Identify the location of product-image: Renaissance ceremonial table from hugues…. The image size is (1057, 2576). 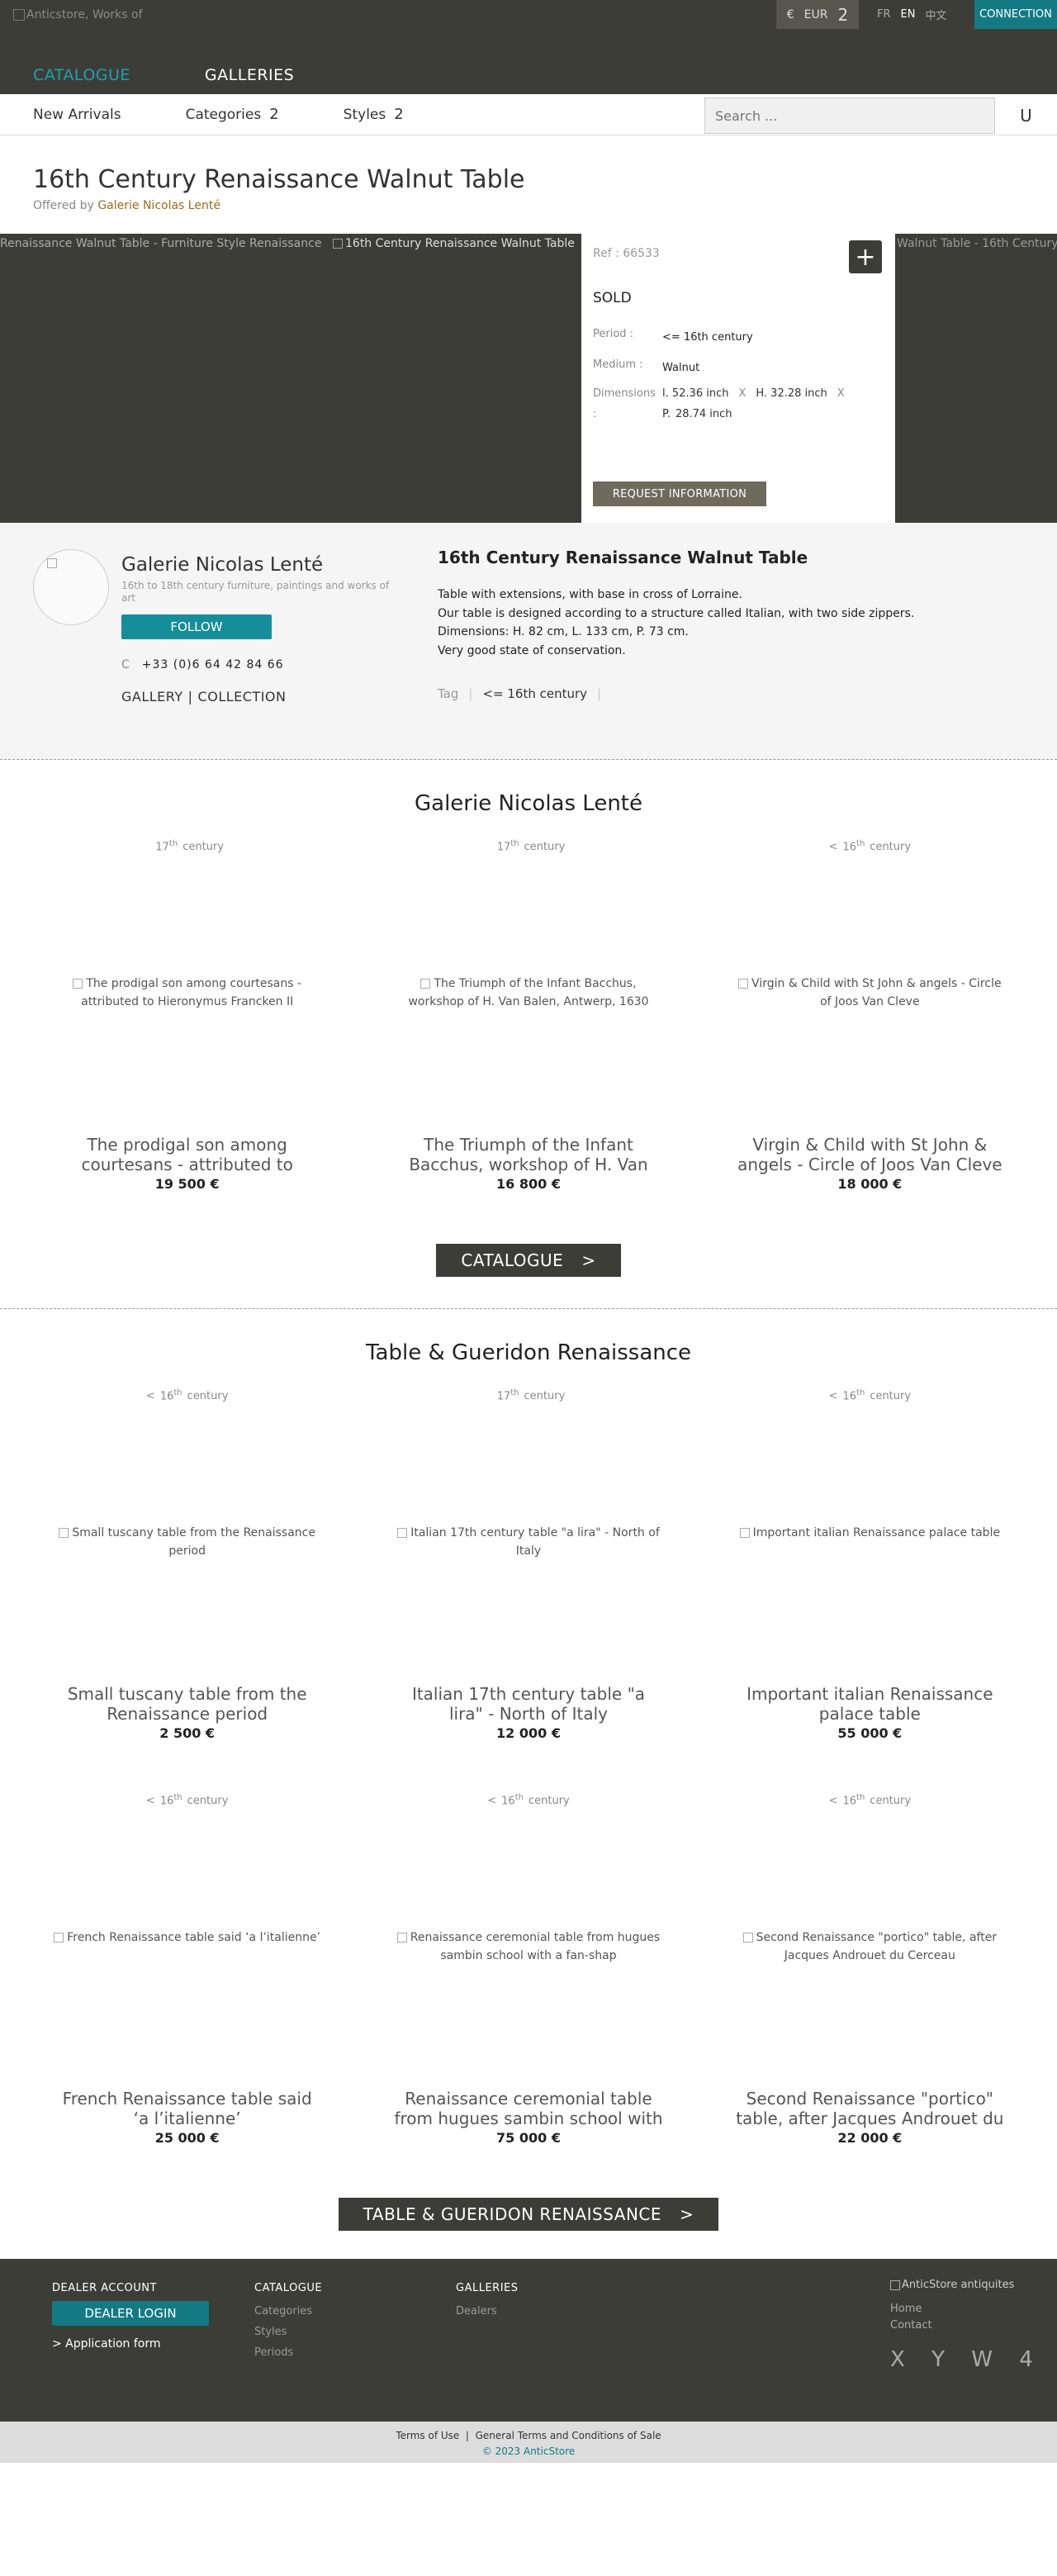
(528, 1947).